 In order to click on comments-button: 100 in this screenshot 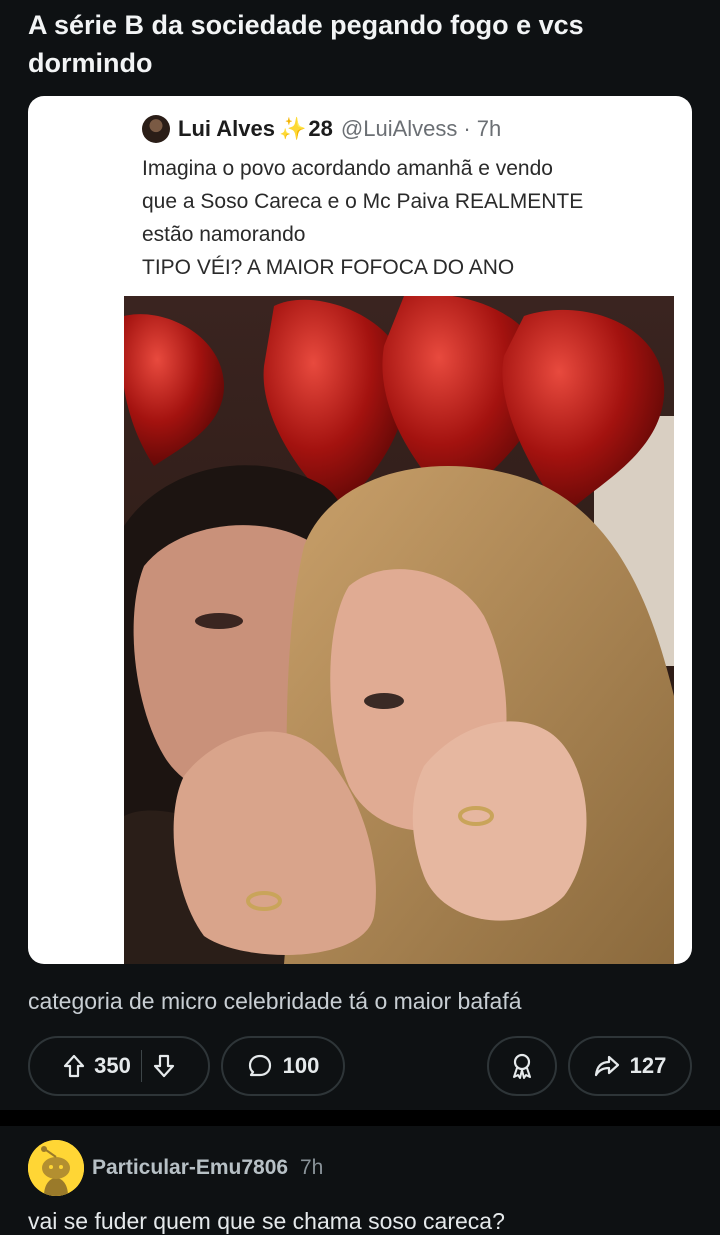, I will do `click(283, 1066)`.